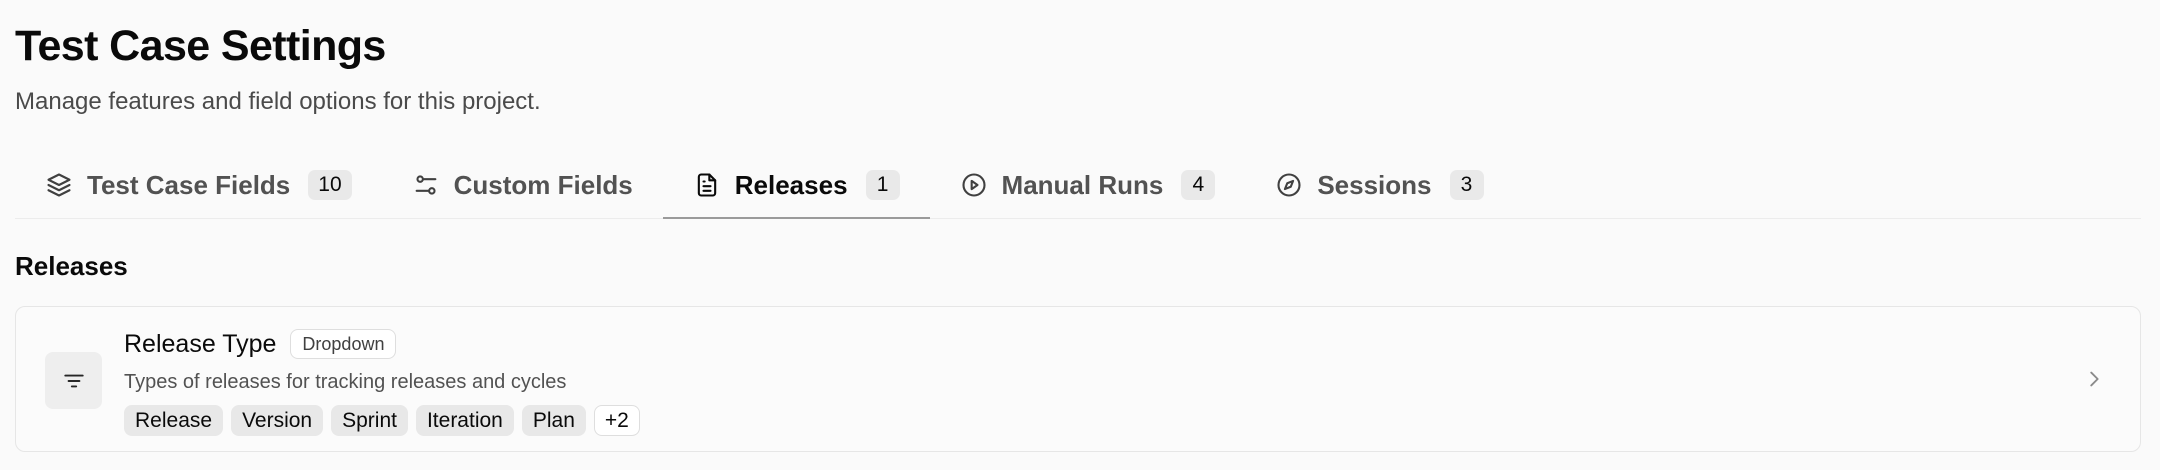 This screenshot has height=470, width=2160. What do you see at coordinates (1374, 184) in the screenshot?
I see `tab-label: Sessions` at bounding box center [1374, 184].